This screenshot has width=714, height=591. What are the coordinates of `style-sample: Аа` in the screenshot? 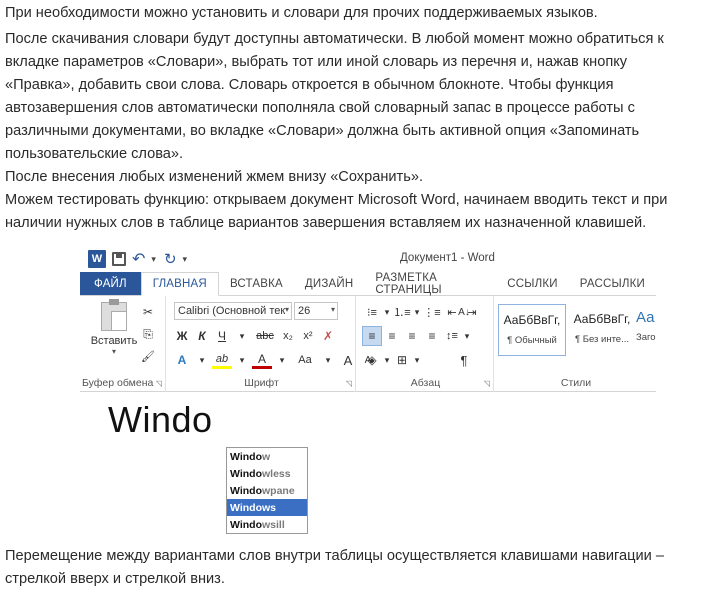 It's located at (645, 317).